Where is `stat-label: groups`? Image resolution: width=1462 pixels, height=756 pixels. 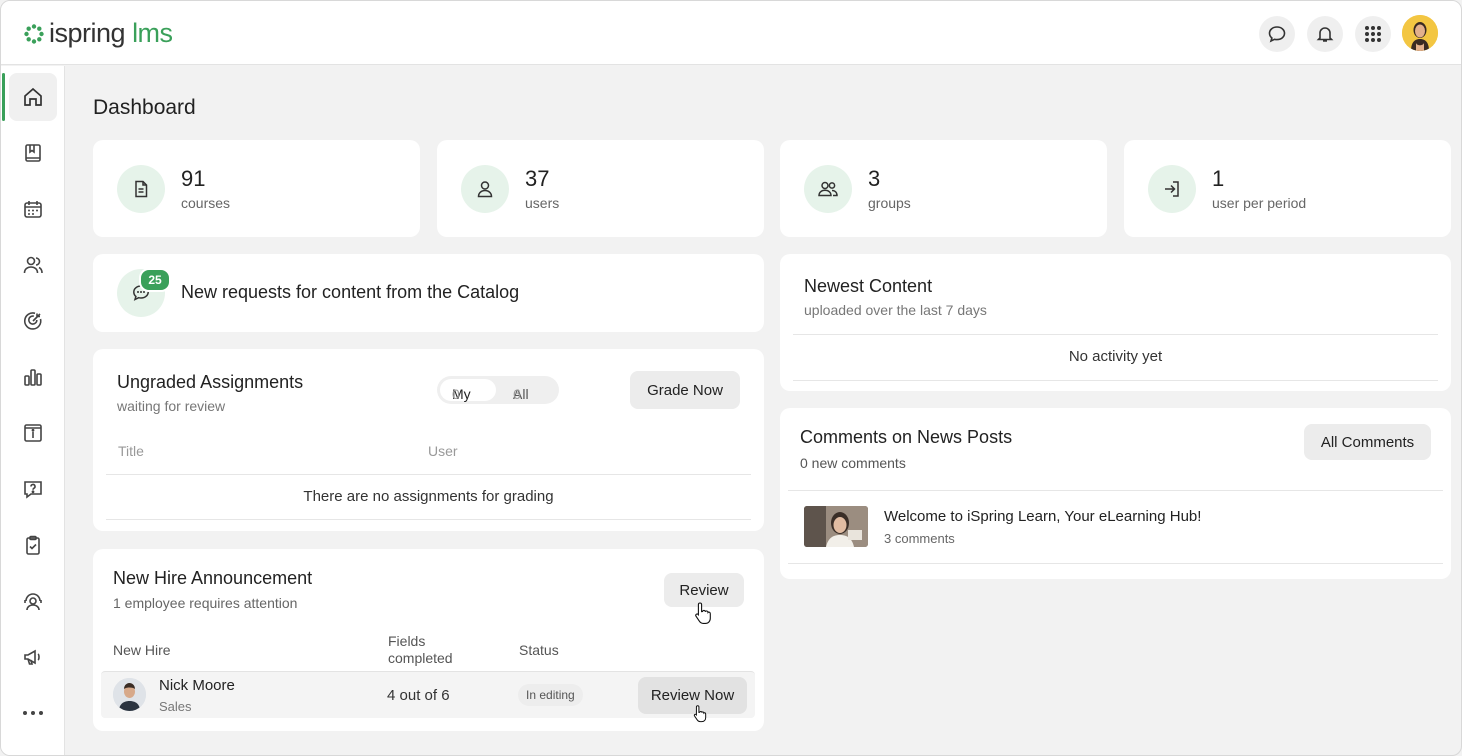
stat-label: groups is located at coordinates (889, 203).